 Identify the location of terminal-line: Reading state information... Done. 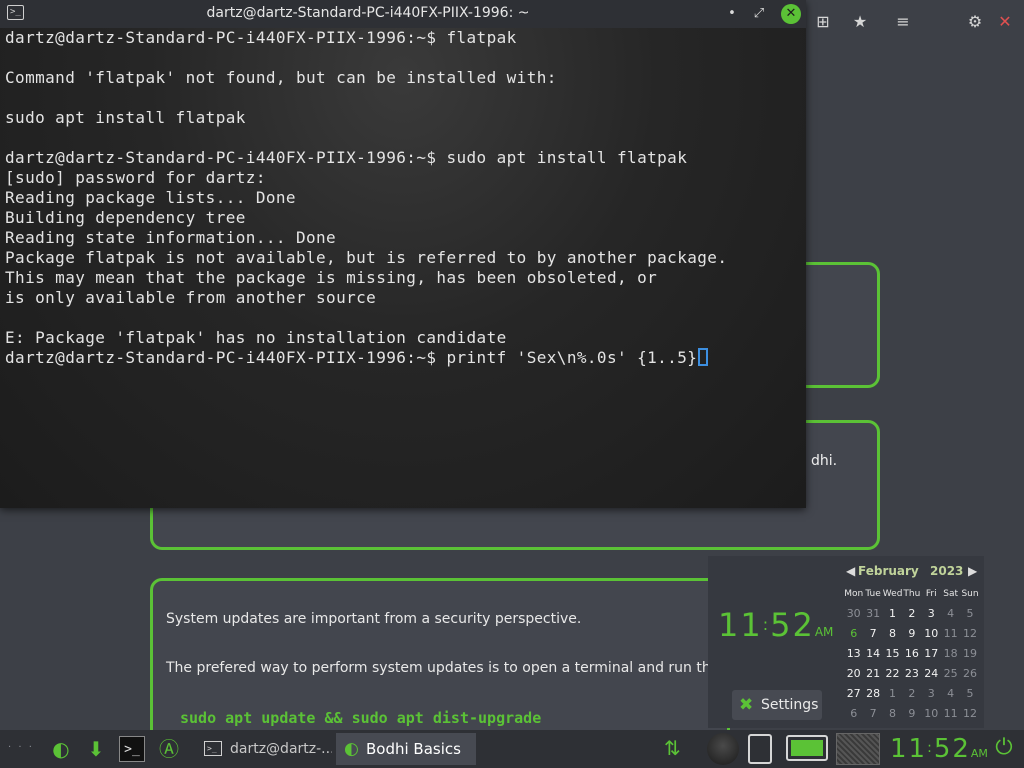
(171, 237).